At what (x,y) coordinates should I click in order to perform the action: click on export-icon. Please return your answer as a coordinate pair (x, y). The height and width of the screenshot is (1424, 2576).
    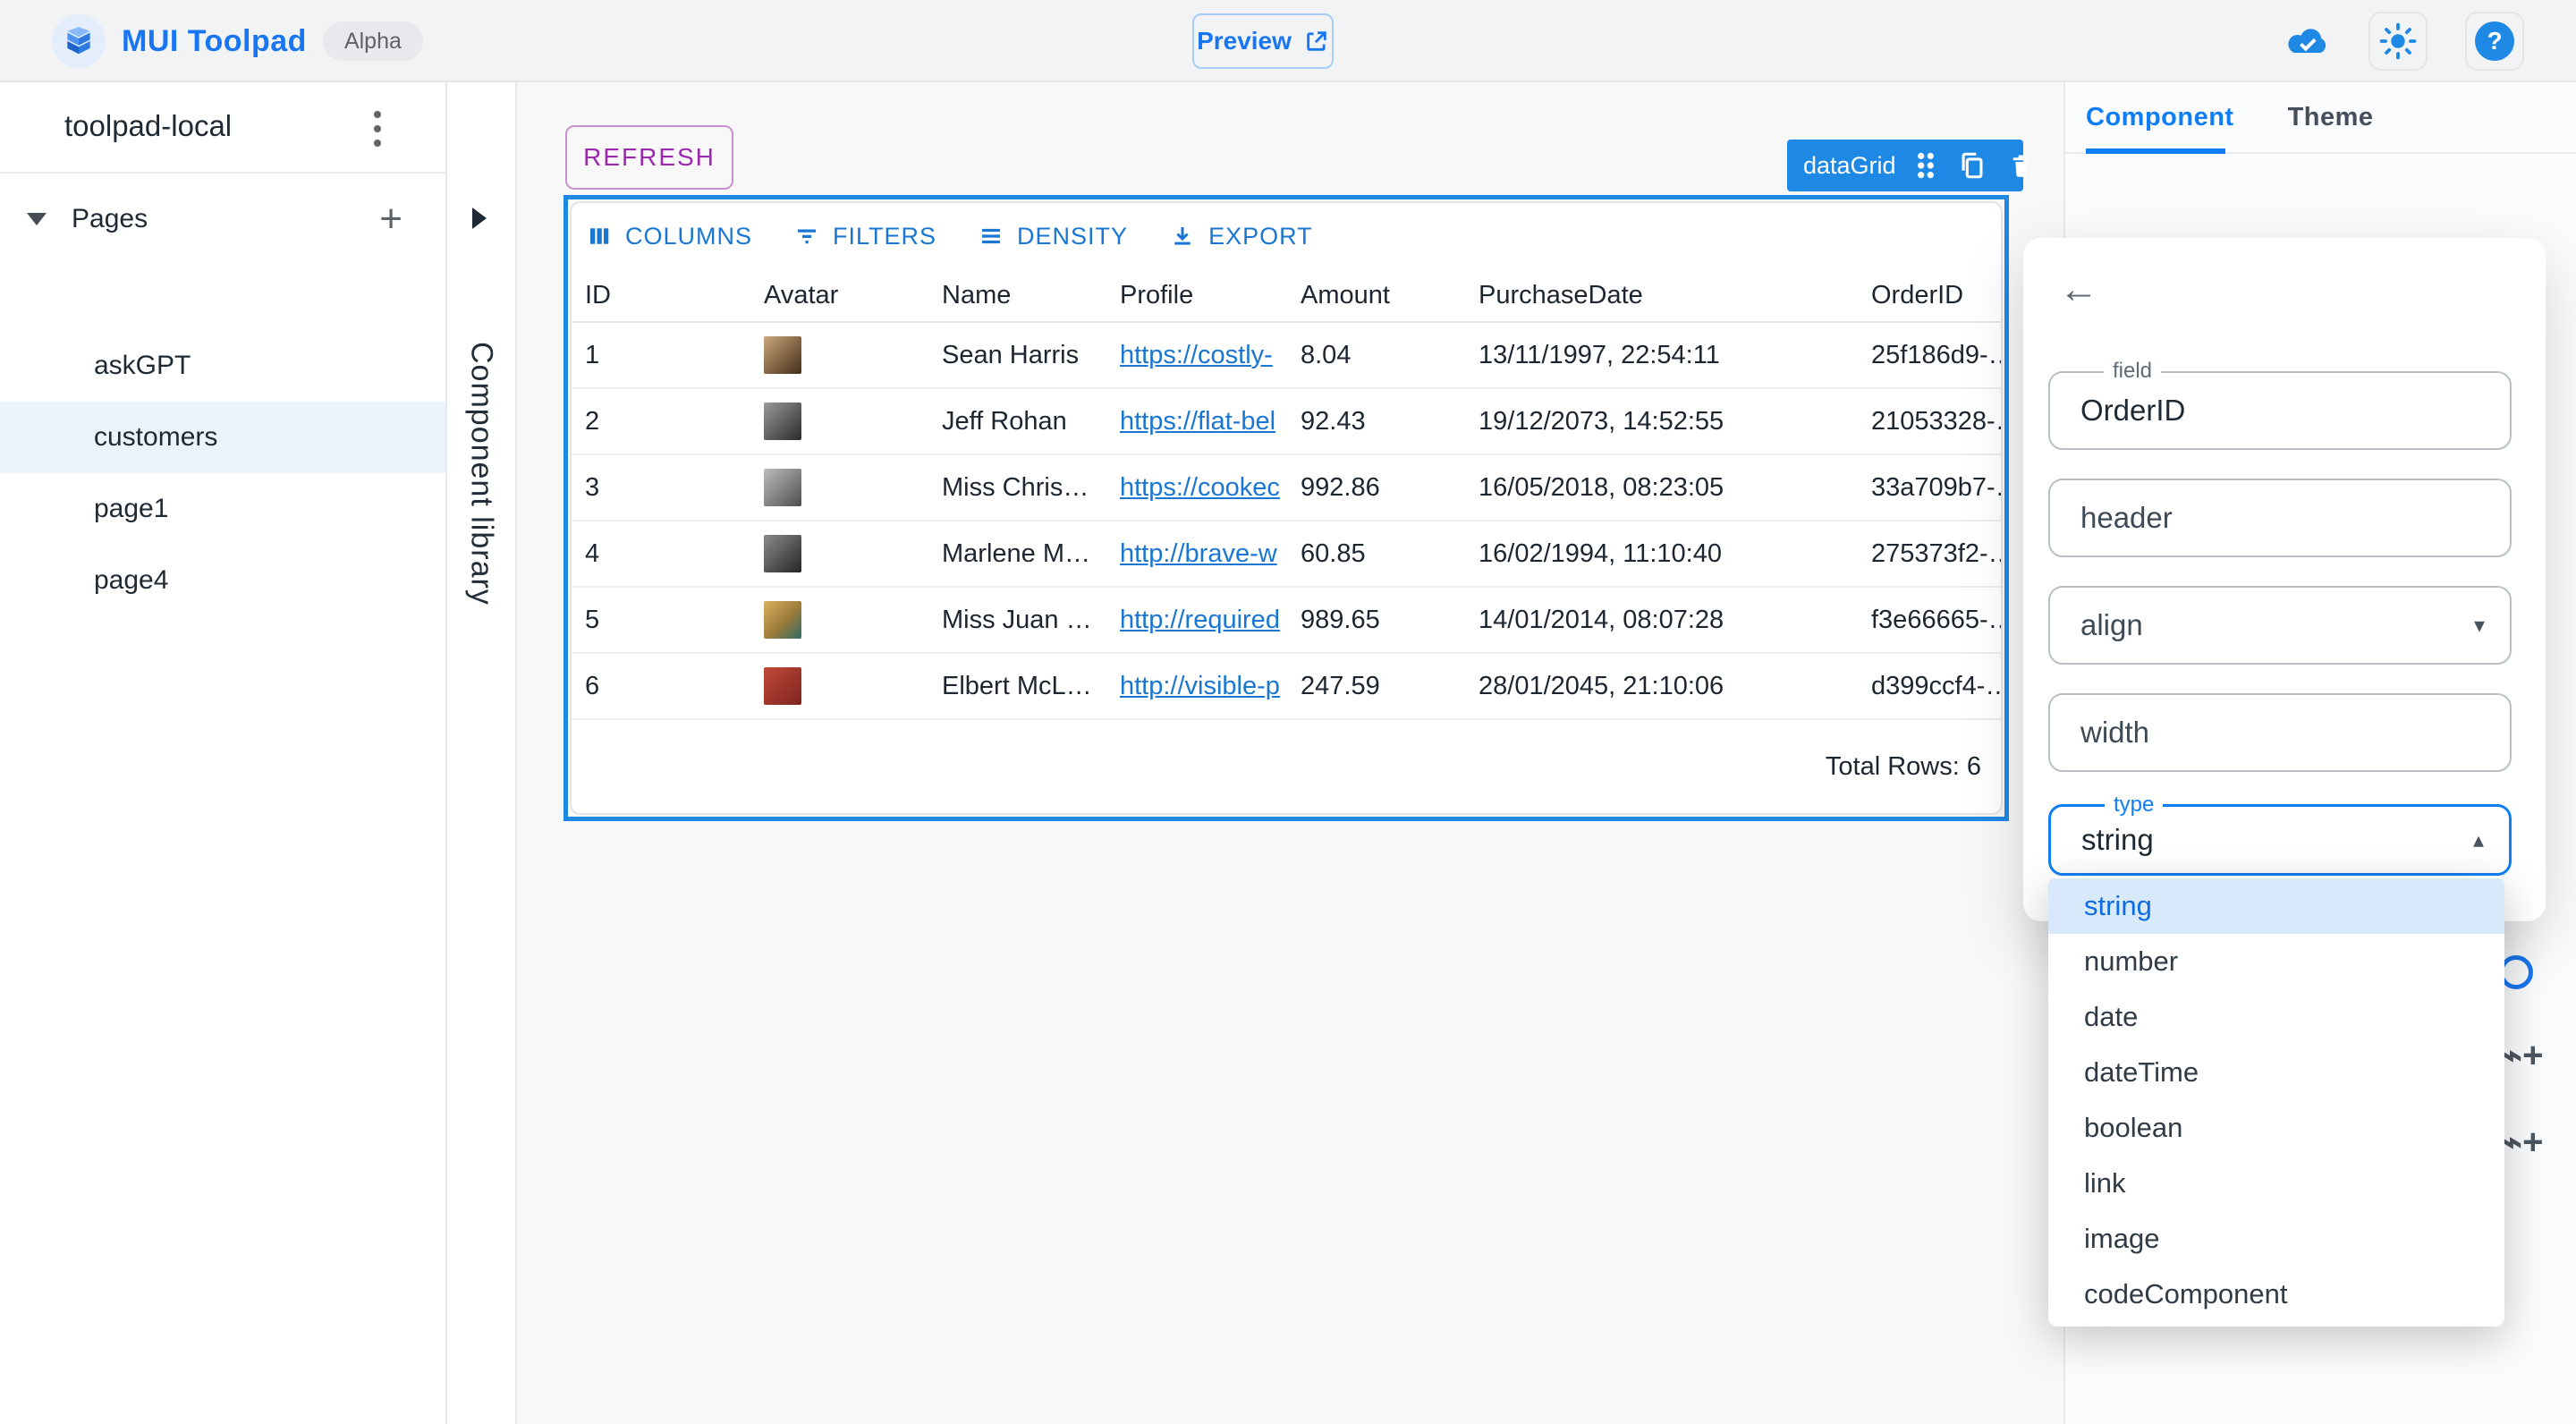
    Looking at the image, I should click on (1182, 236).